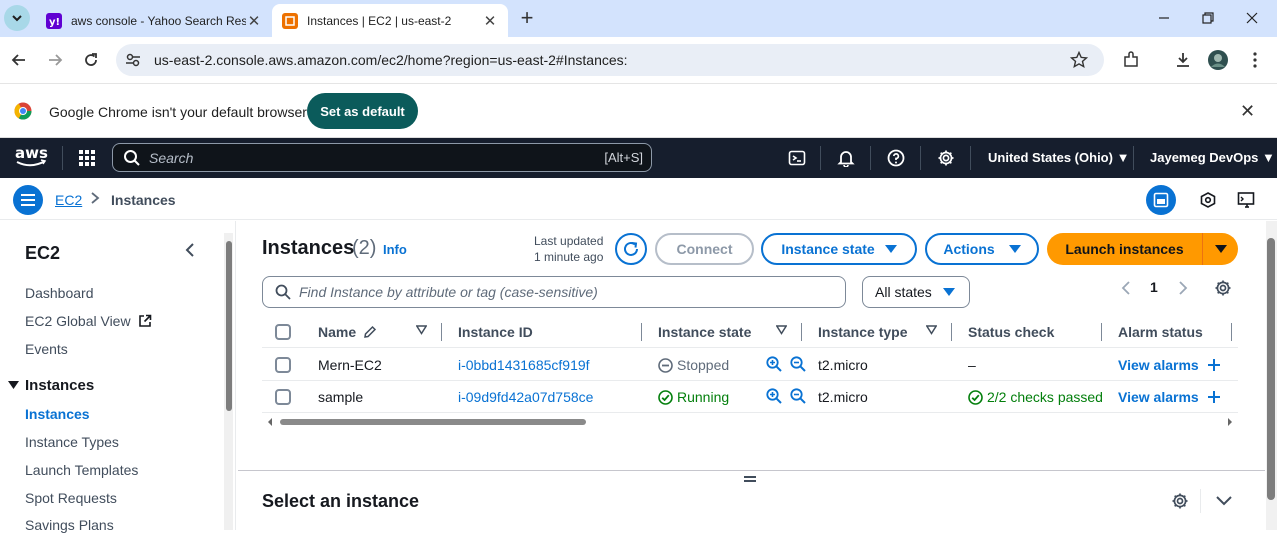 Image resolution: width=1277 pixels, height=533 pixels. Describe the element at coordinates (229, 326) in the screenshot. I see `sidebar-scrollbar-thumb` at that location.